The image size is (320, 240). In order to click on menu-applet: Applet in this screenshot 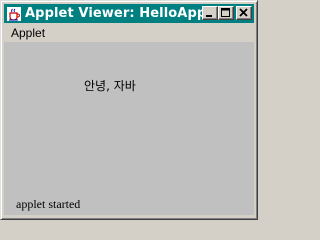, I will do `click(27, 33)`.